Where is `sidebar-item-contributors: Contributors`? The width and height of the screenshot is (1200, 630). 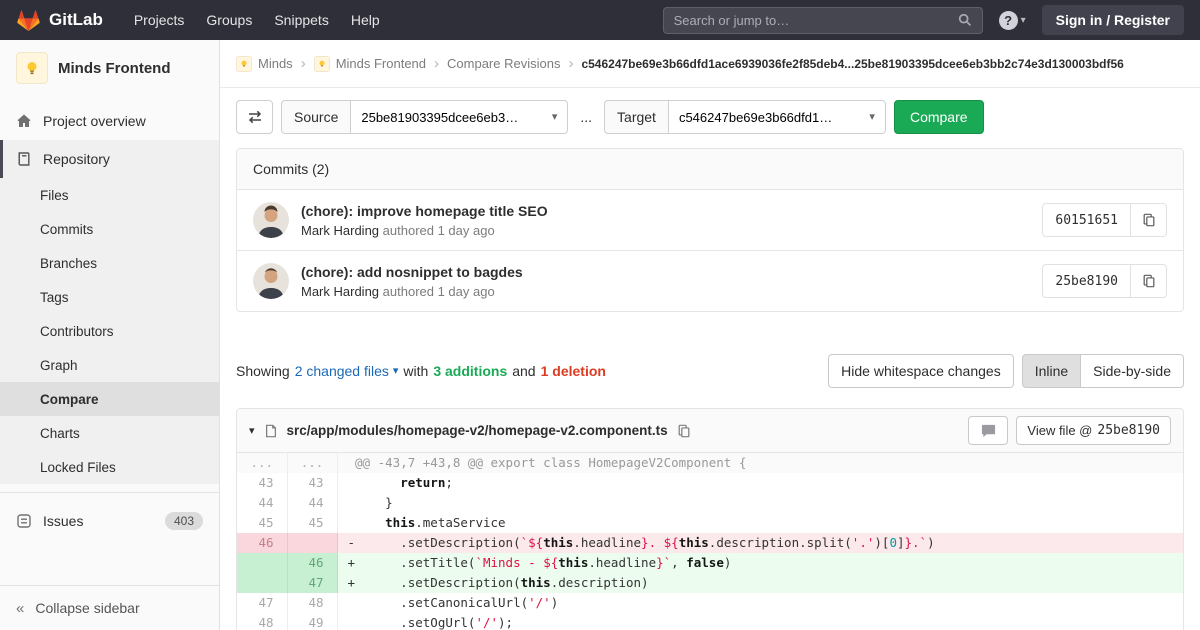
sidebar-item-contributors: Contributors is located at coordinates (109, 331).